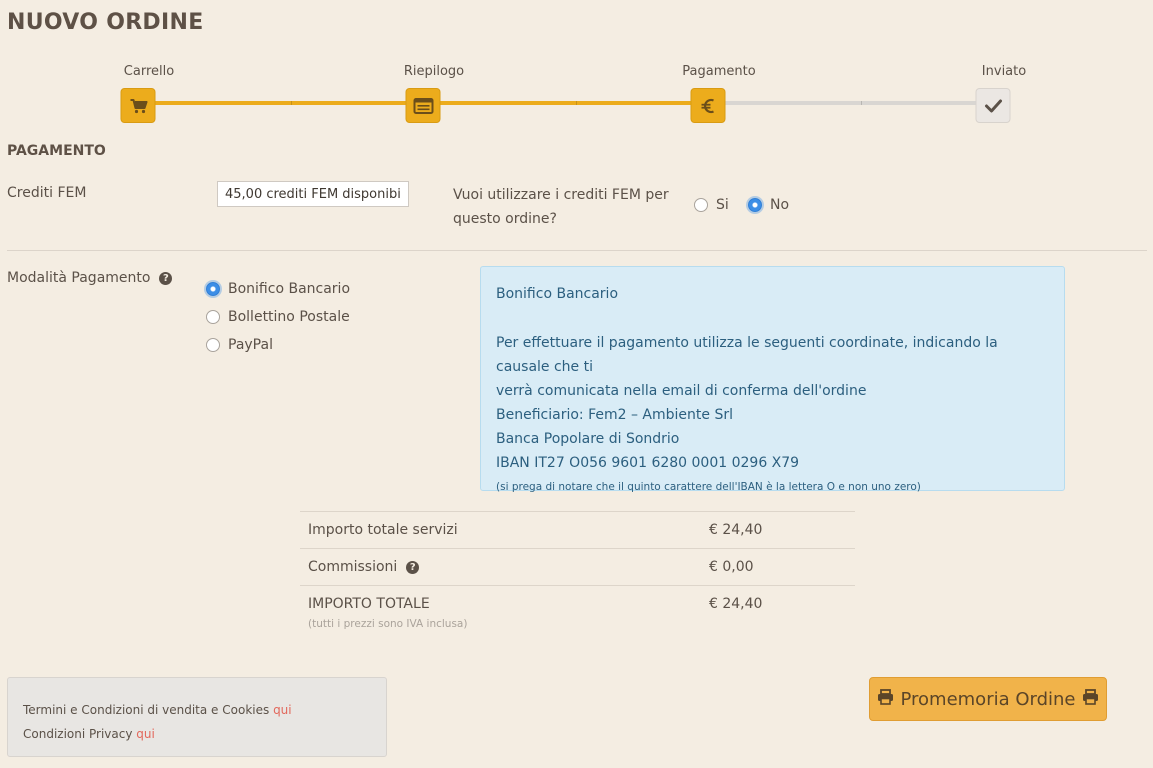 The height and width of the screenshot is (768, 1153). Describe the element at coordinates (250, 345) in the screenshot. I see `radio-paypal-label: PayPal` at that location.